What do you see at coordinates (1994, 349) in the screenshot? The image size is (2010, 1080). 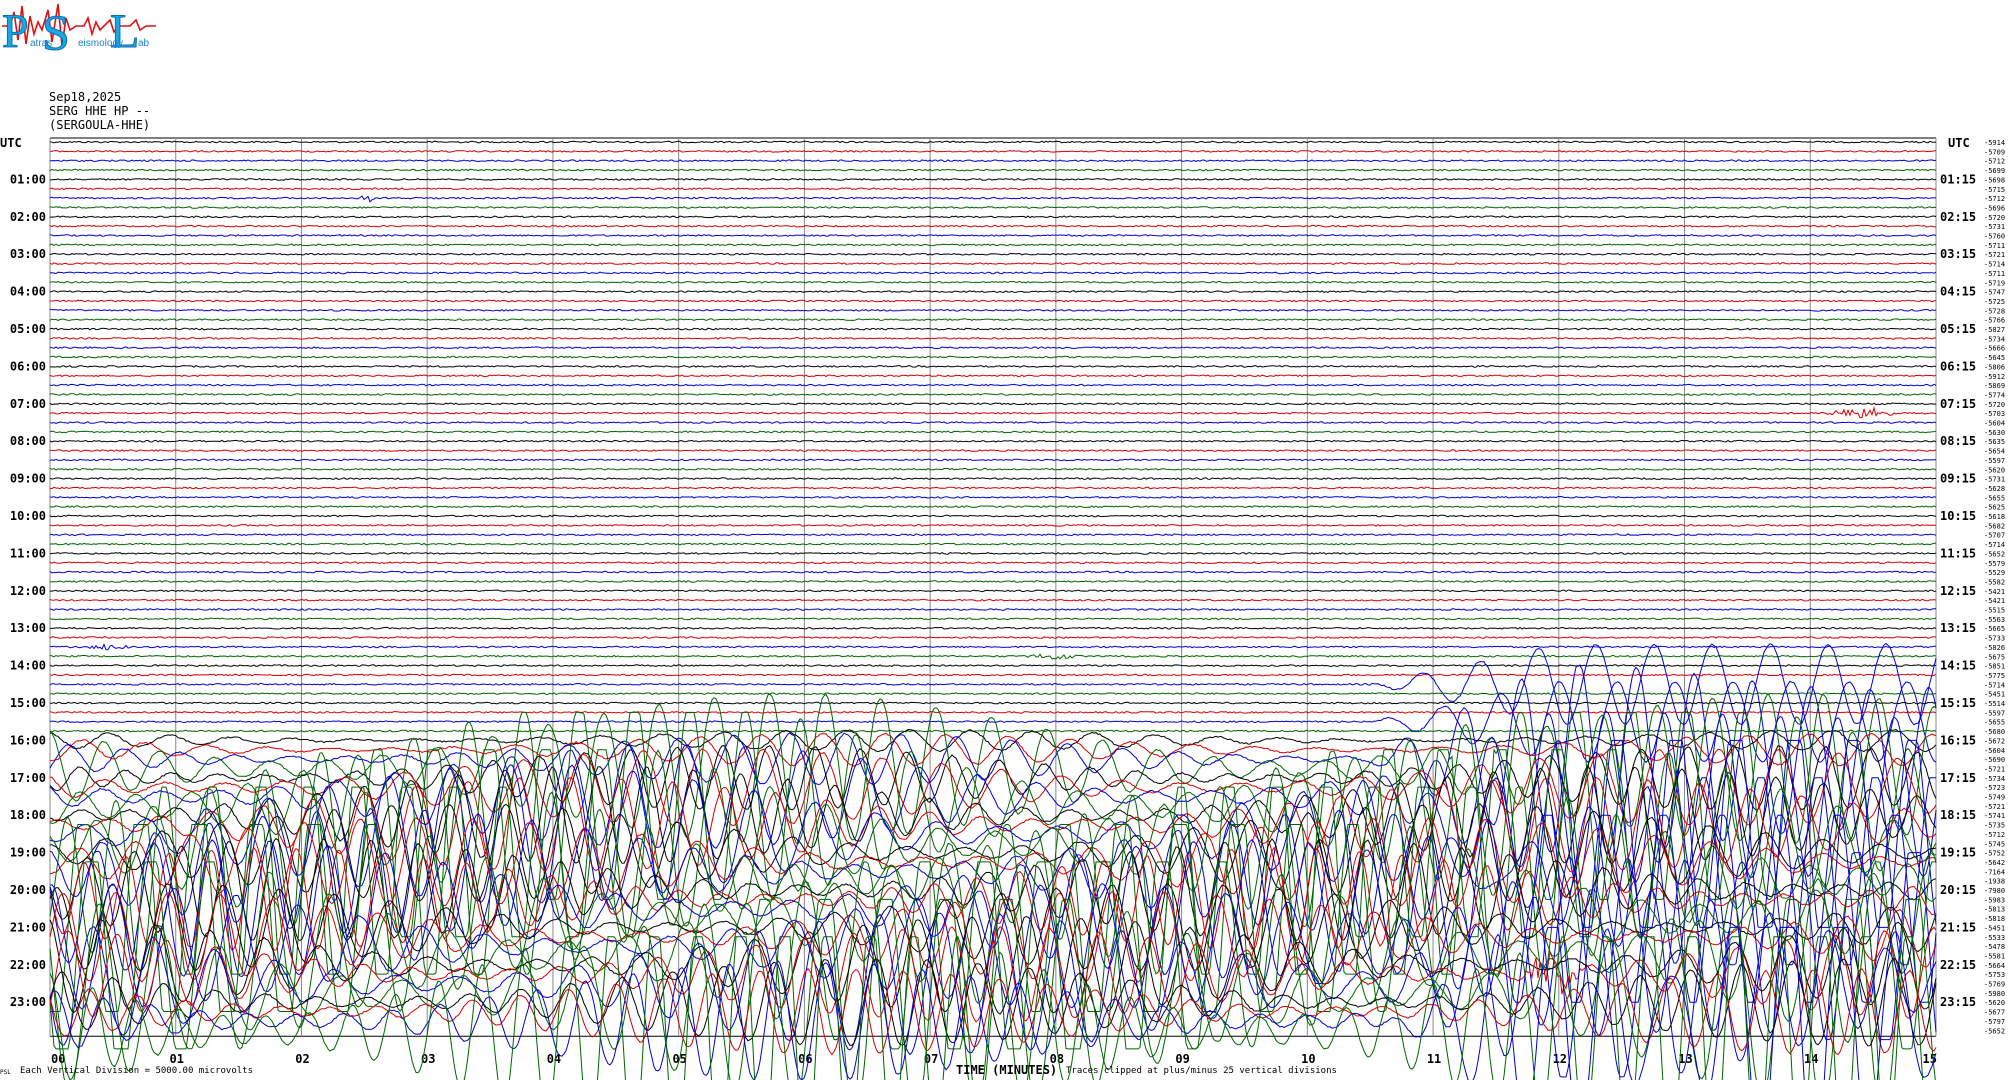 I see `line-mean-label: -5666` at bounding box center [1994, 349].